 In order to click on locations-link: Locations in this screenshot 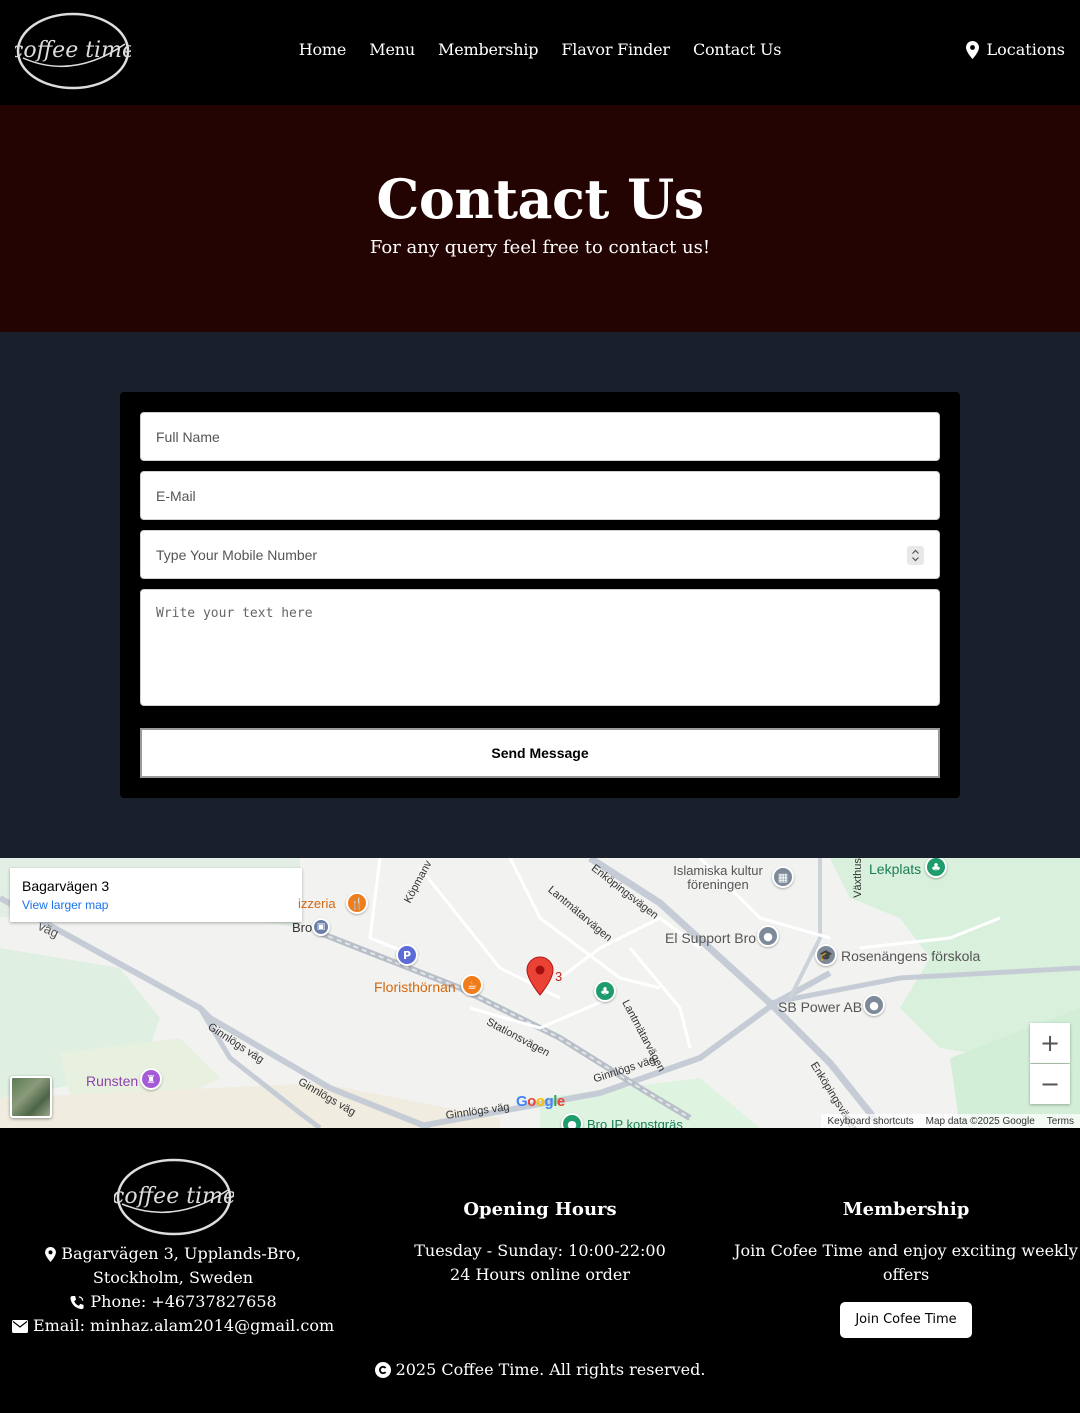, I will do `click(1015, 49)`.